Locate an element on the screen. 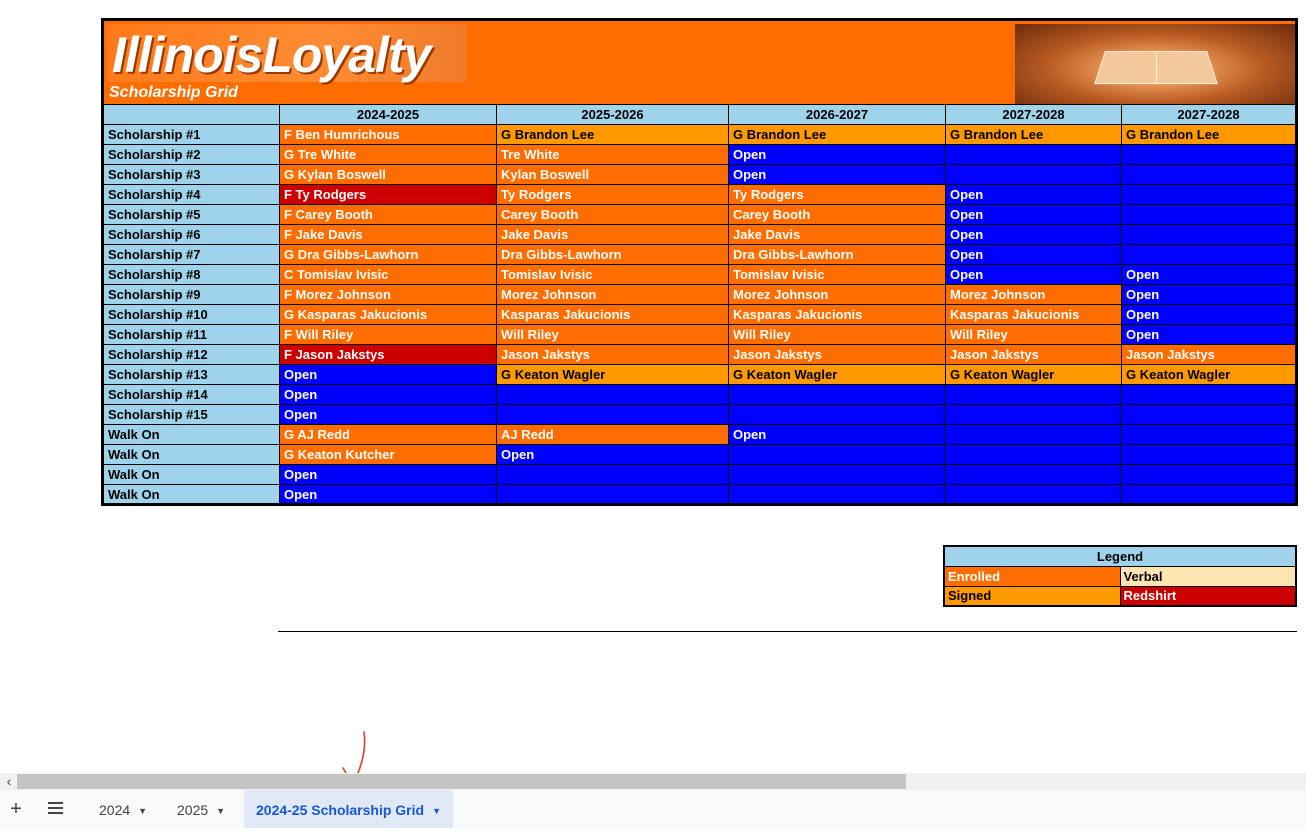 This screenshot has width=1306, height=831. column-header: 2025-2026 is located at coordinates (612, 114).